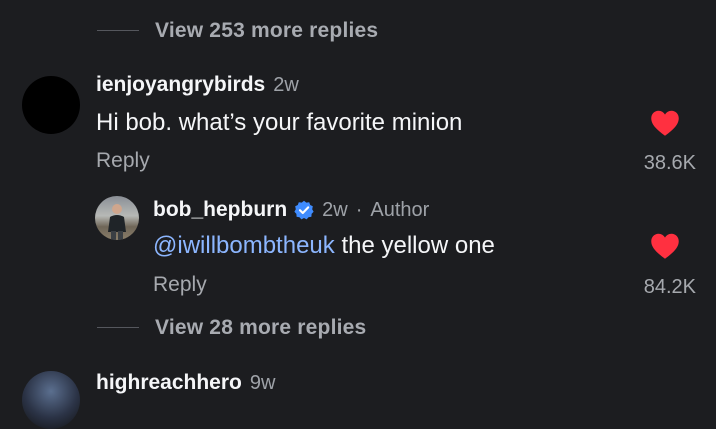  I want to click on person-silhouette-icon, so click(117, 222).